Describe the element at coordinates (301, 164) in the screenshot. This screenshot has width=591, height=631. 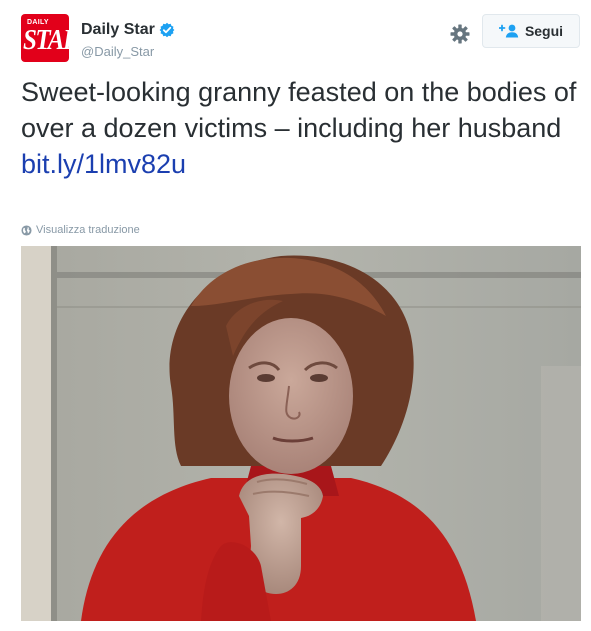
I see `tweet-link: bit.ly/1lmv82u` at that location.